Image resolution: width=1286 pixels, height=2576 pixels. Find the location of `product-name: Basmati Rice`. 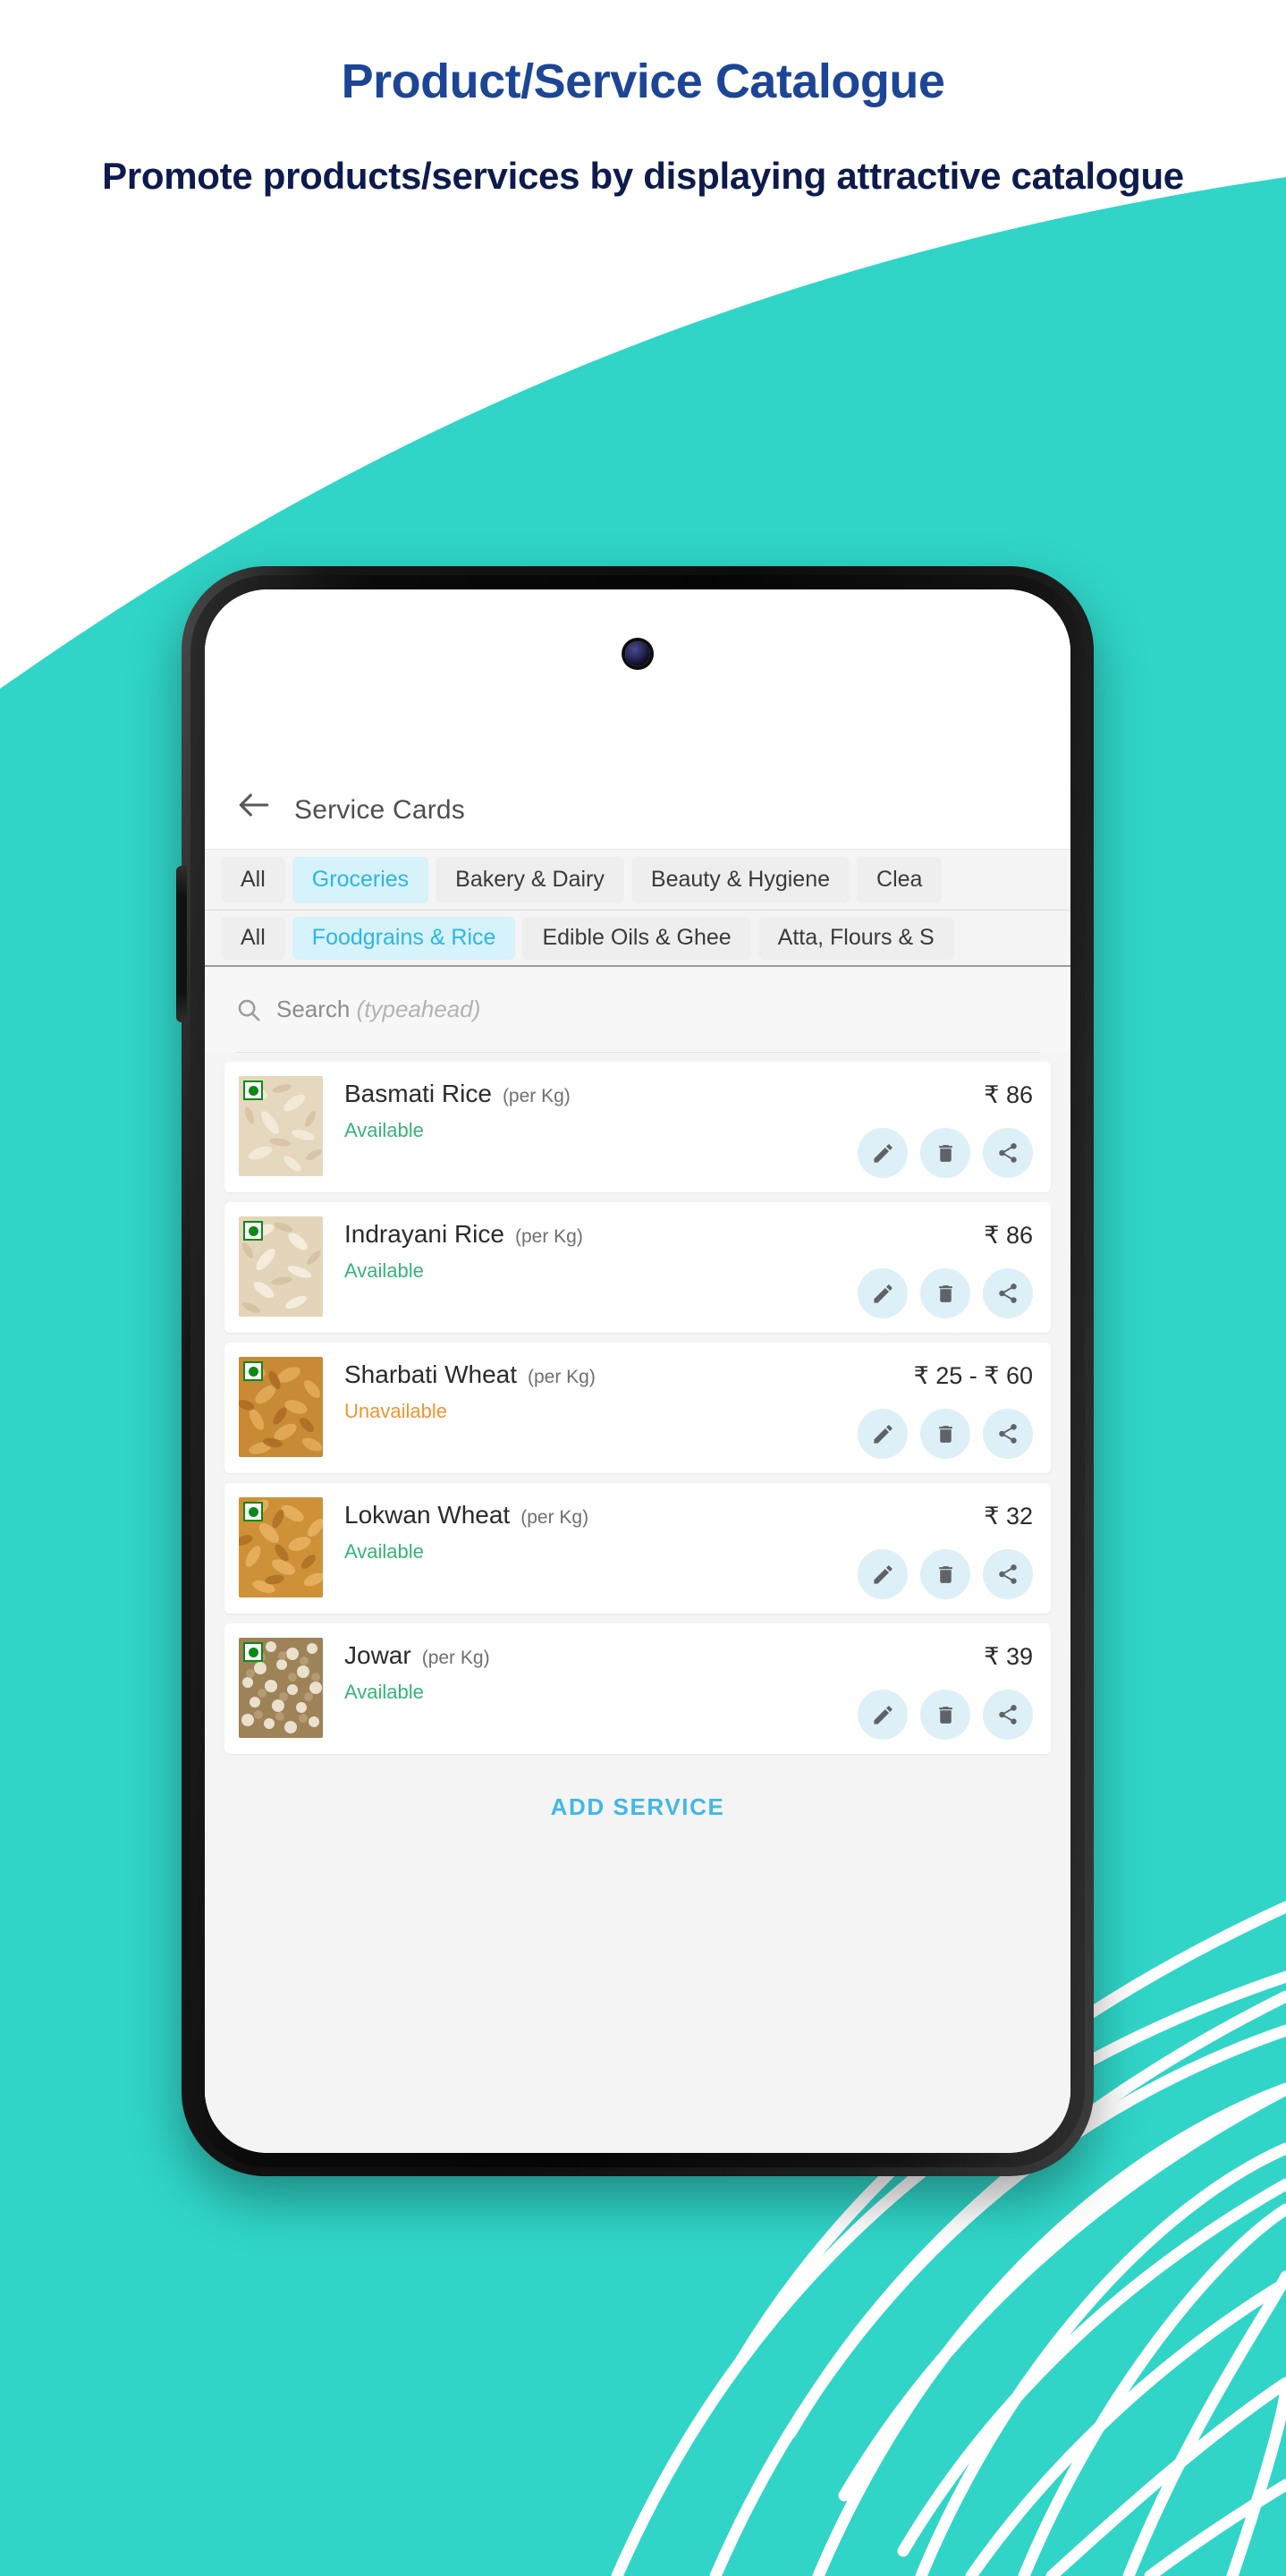

product-name: Basmati Rice is located at coordinates (418, 1093).